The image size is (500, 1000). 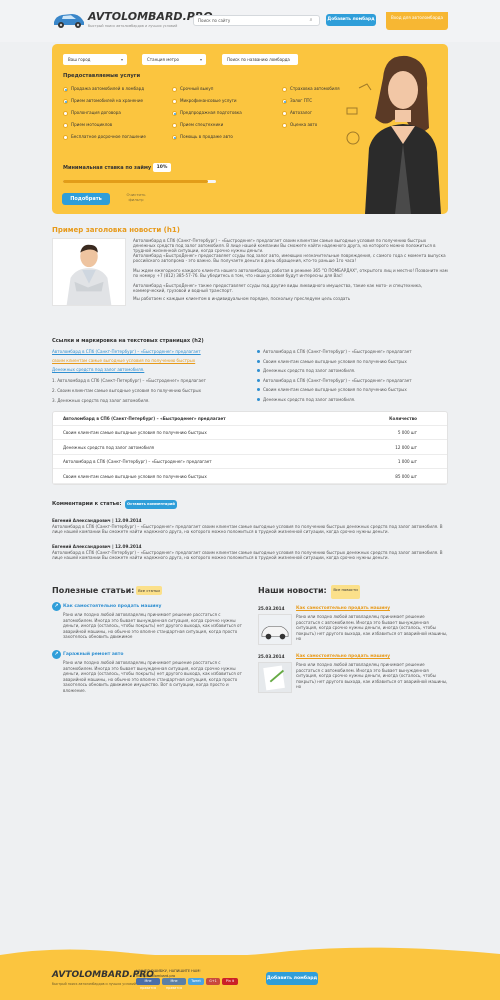 I want to click on footer-add-lombard-button: Добавить ломбард, so click(x=292, y=978).